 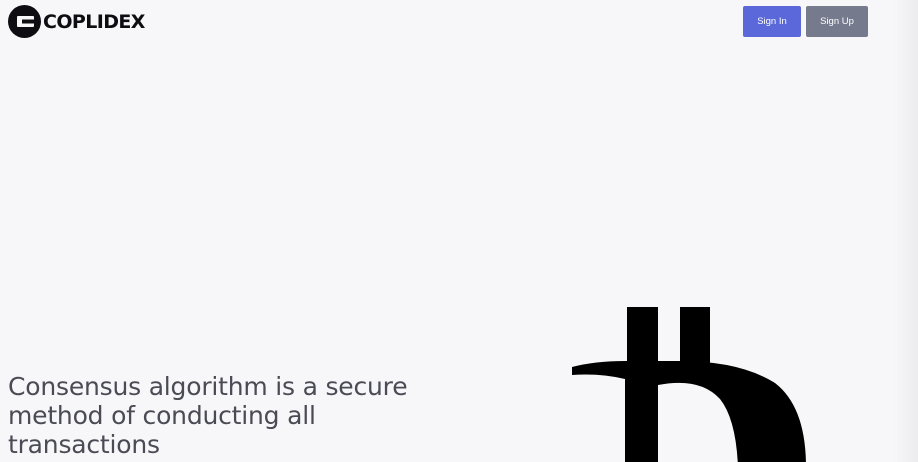 I want to click on logo-link: COPLIDEX, so click(x=76, y=21).